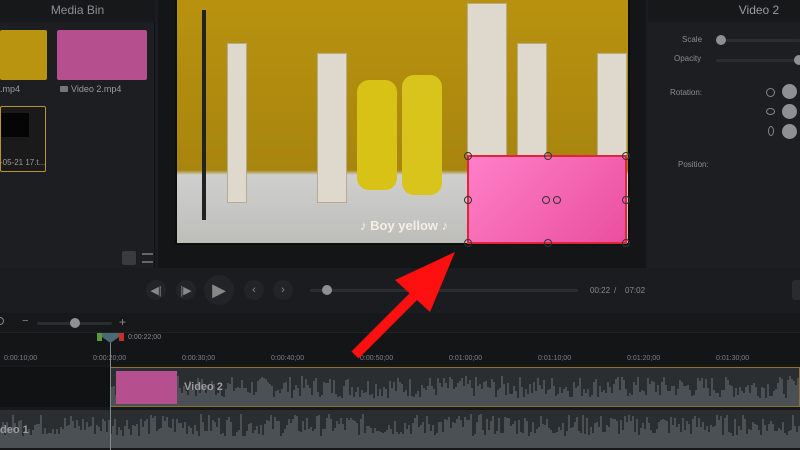 This screenshot has height=450, width=800. What do you see at coordinates (14, 430) in the screenshot?
I see `clip-label-video-1: deo 1` at bounding box center [14, 430].